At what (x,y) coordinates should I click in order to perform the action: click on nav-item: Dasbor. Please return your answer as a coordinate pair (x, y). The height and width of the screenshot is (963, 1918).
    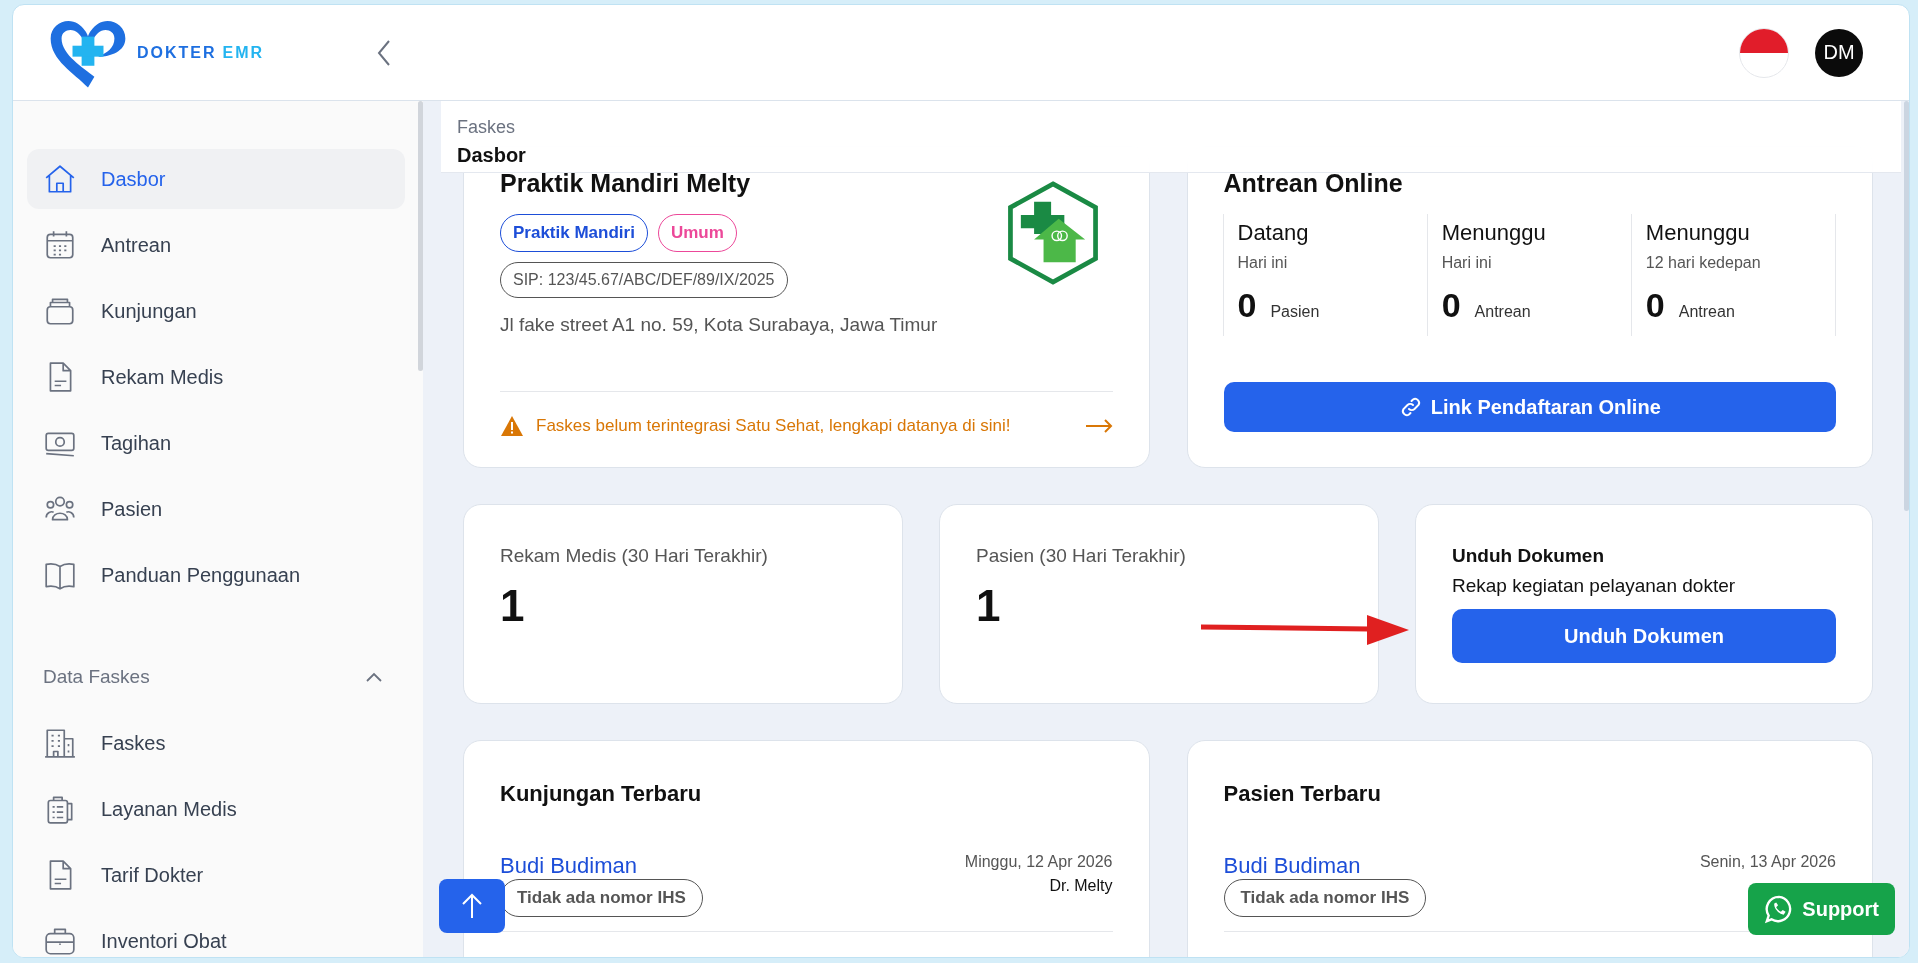
    Looking at the image, I should click on (216, 179).